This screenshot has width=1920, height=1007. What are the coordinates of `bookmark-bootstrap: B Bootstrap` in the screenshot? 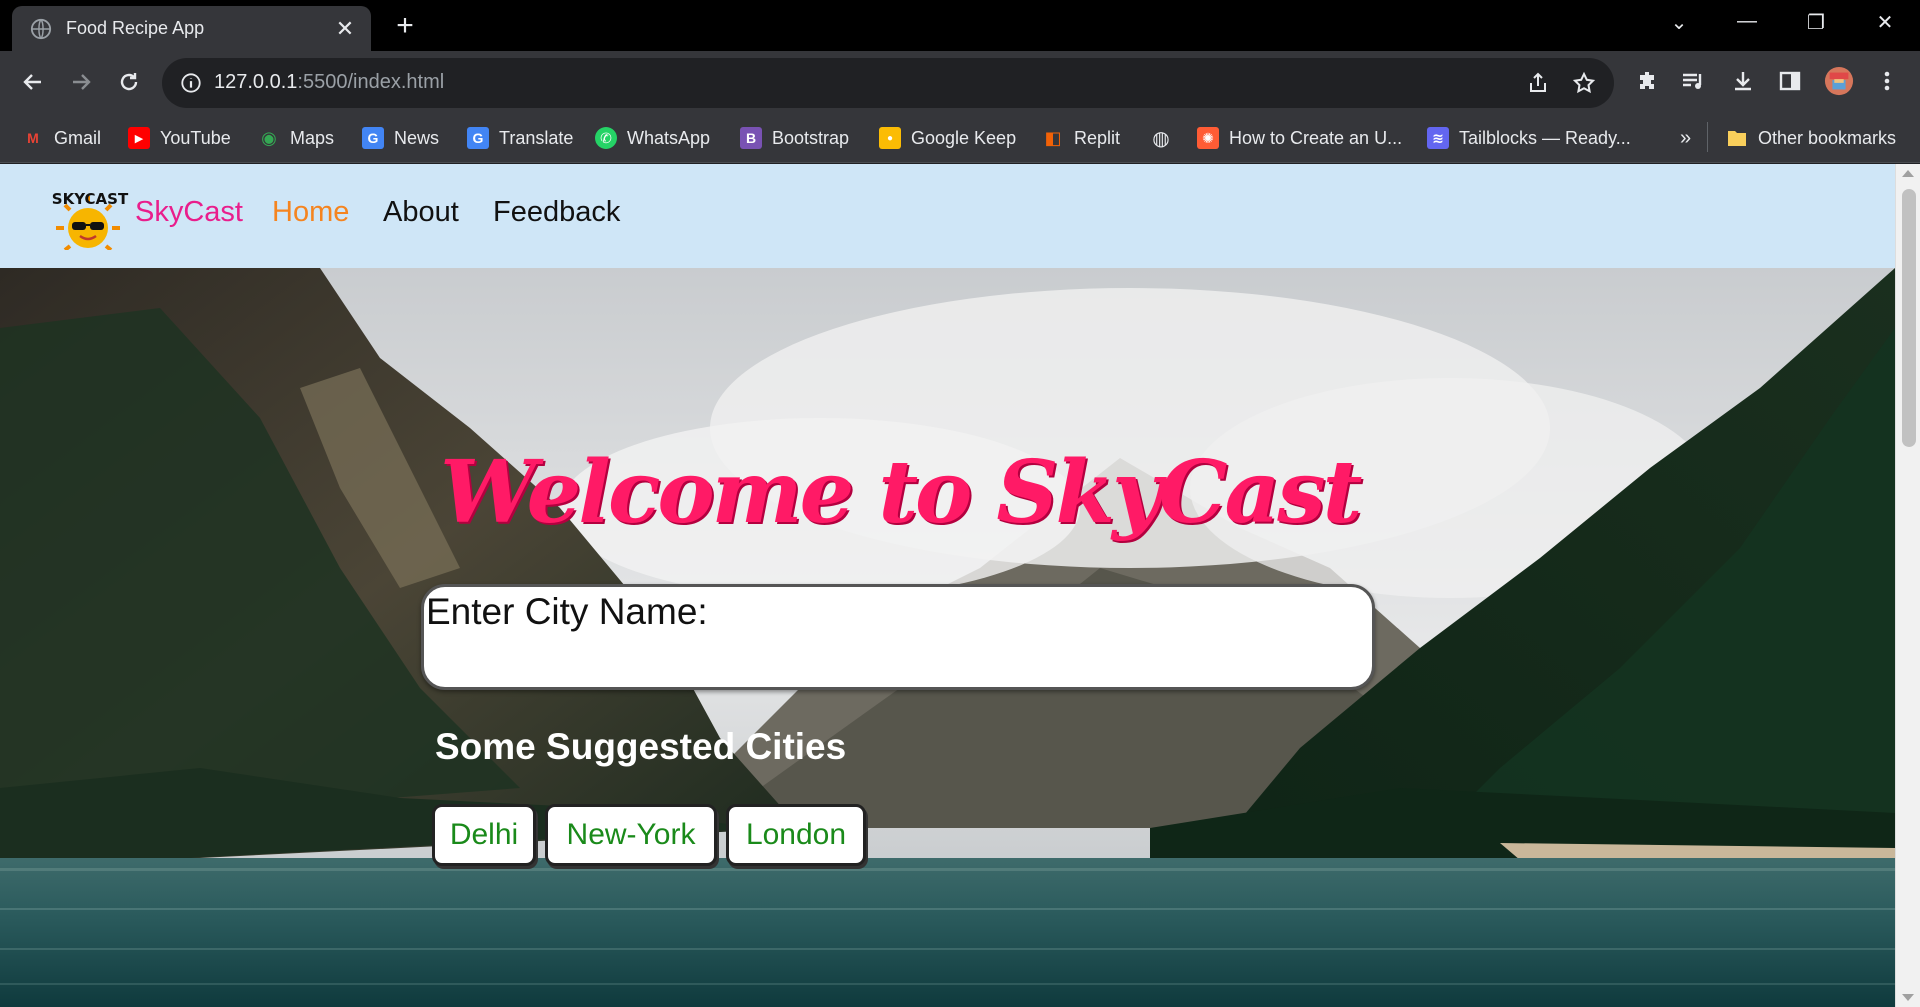 It's located at (794, 138).